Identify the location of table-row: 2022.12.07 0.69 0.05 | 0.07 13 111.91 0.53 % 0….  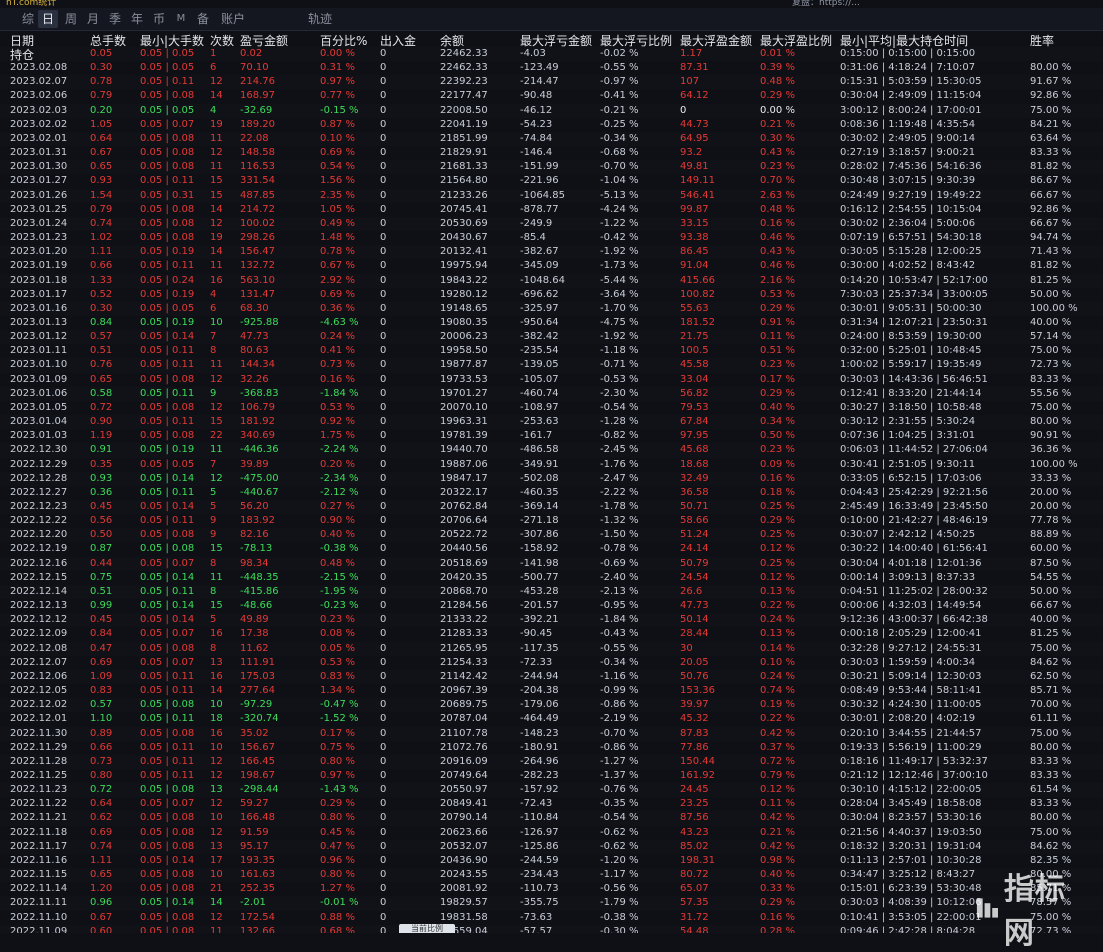
(551, 663).